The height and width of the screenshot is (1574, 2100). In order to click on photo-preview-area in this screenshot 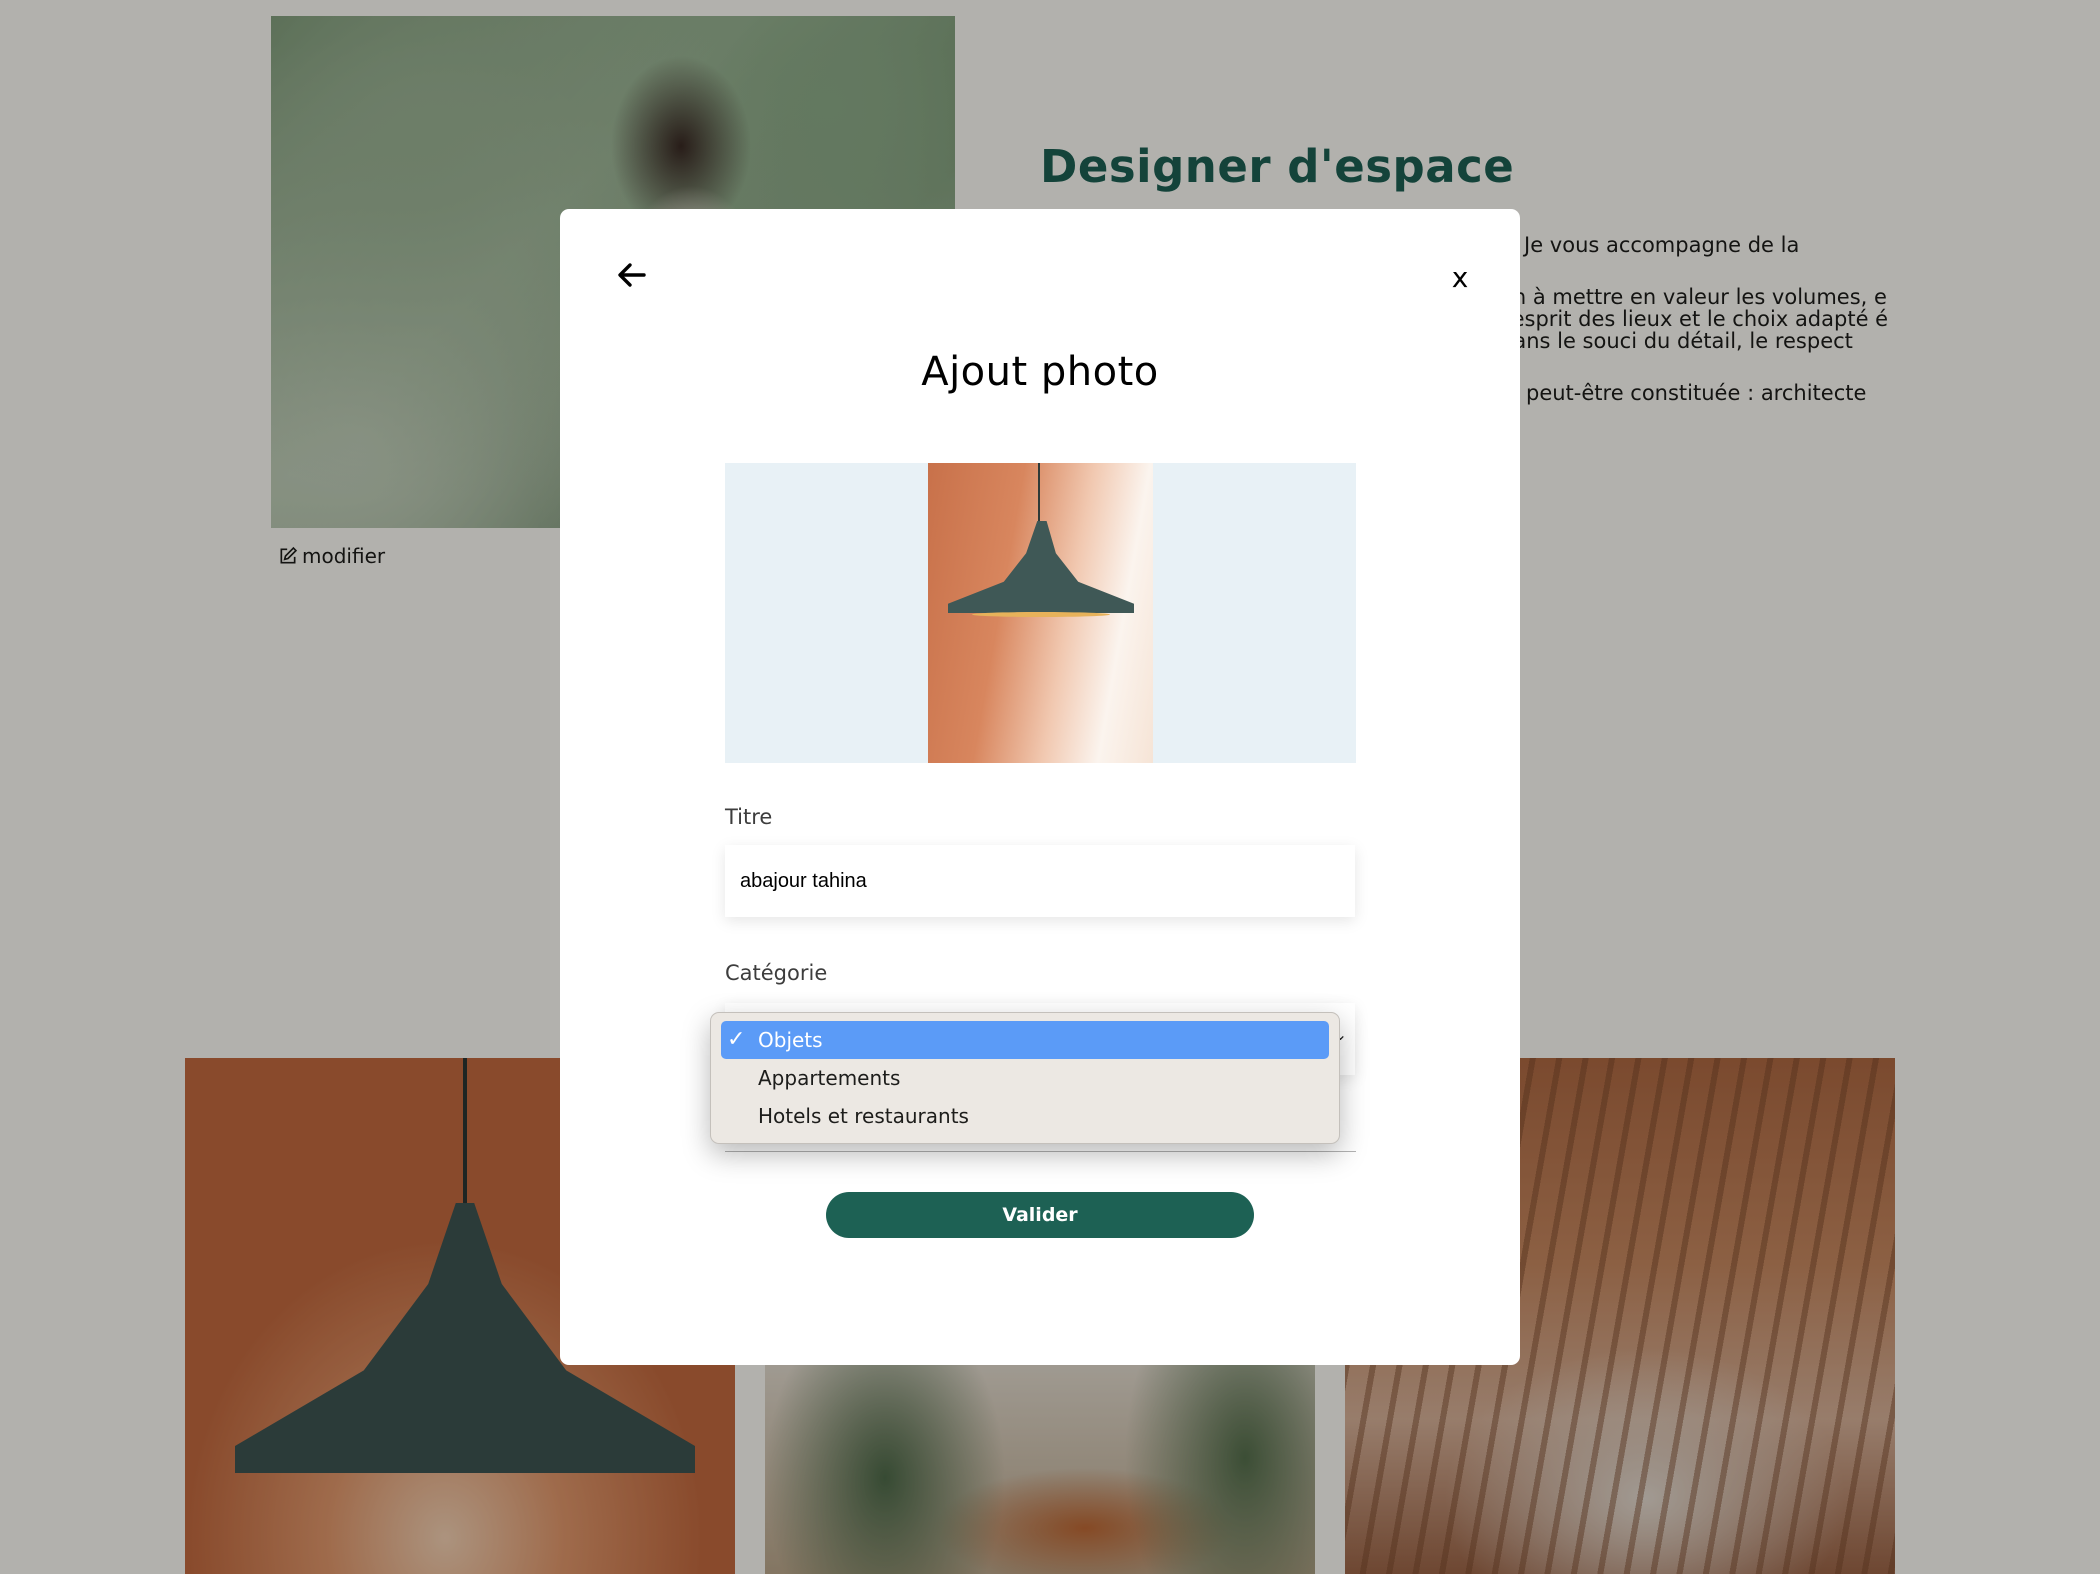, I will do `click(1040, 613)`.